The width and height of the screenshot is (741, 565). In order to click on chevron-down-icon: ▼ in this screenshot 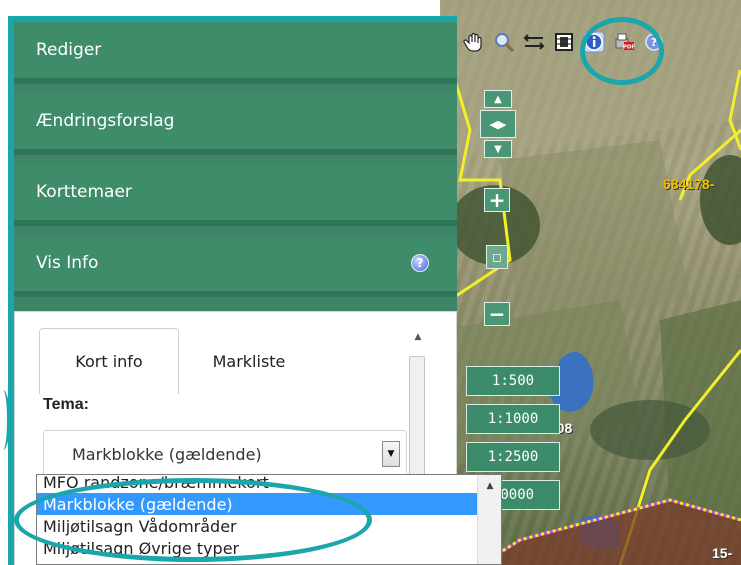, I will do `click(391, 454)`.